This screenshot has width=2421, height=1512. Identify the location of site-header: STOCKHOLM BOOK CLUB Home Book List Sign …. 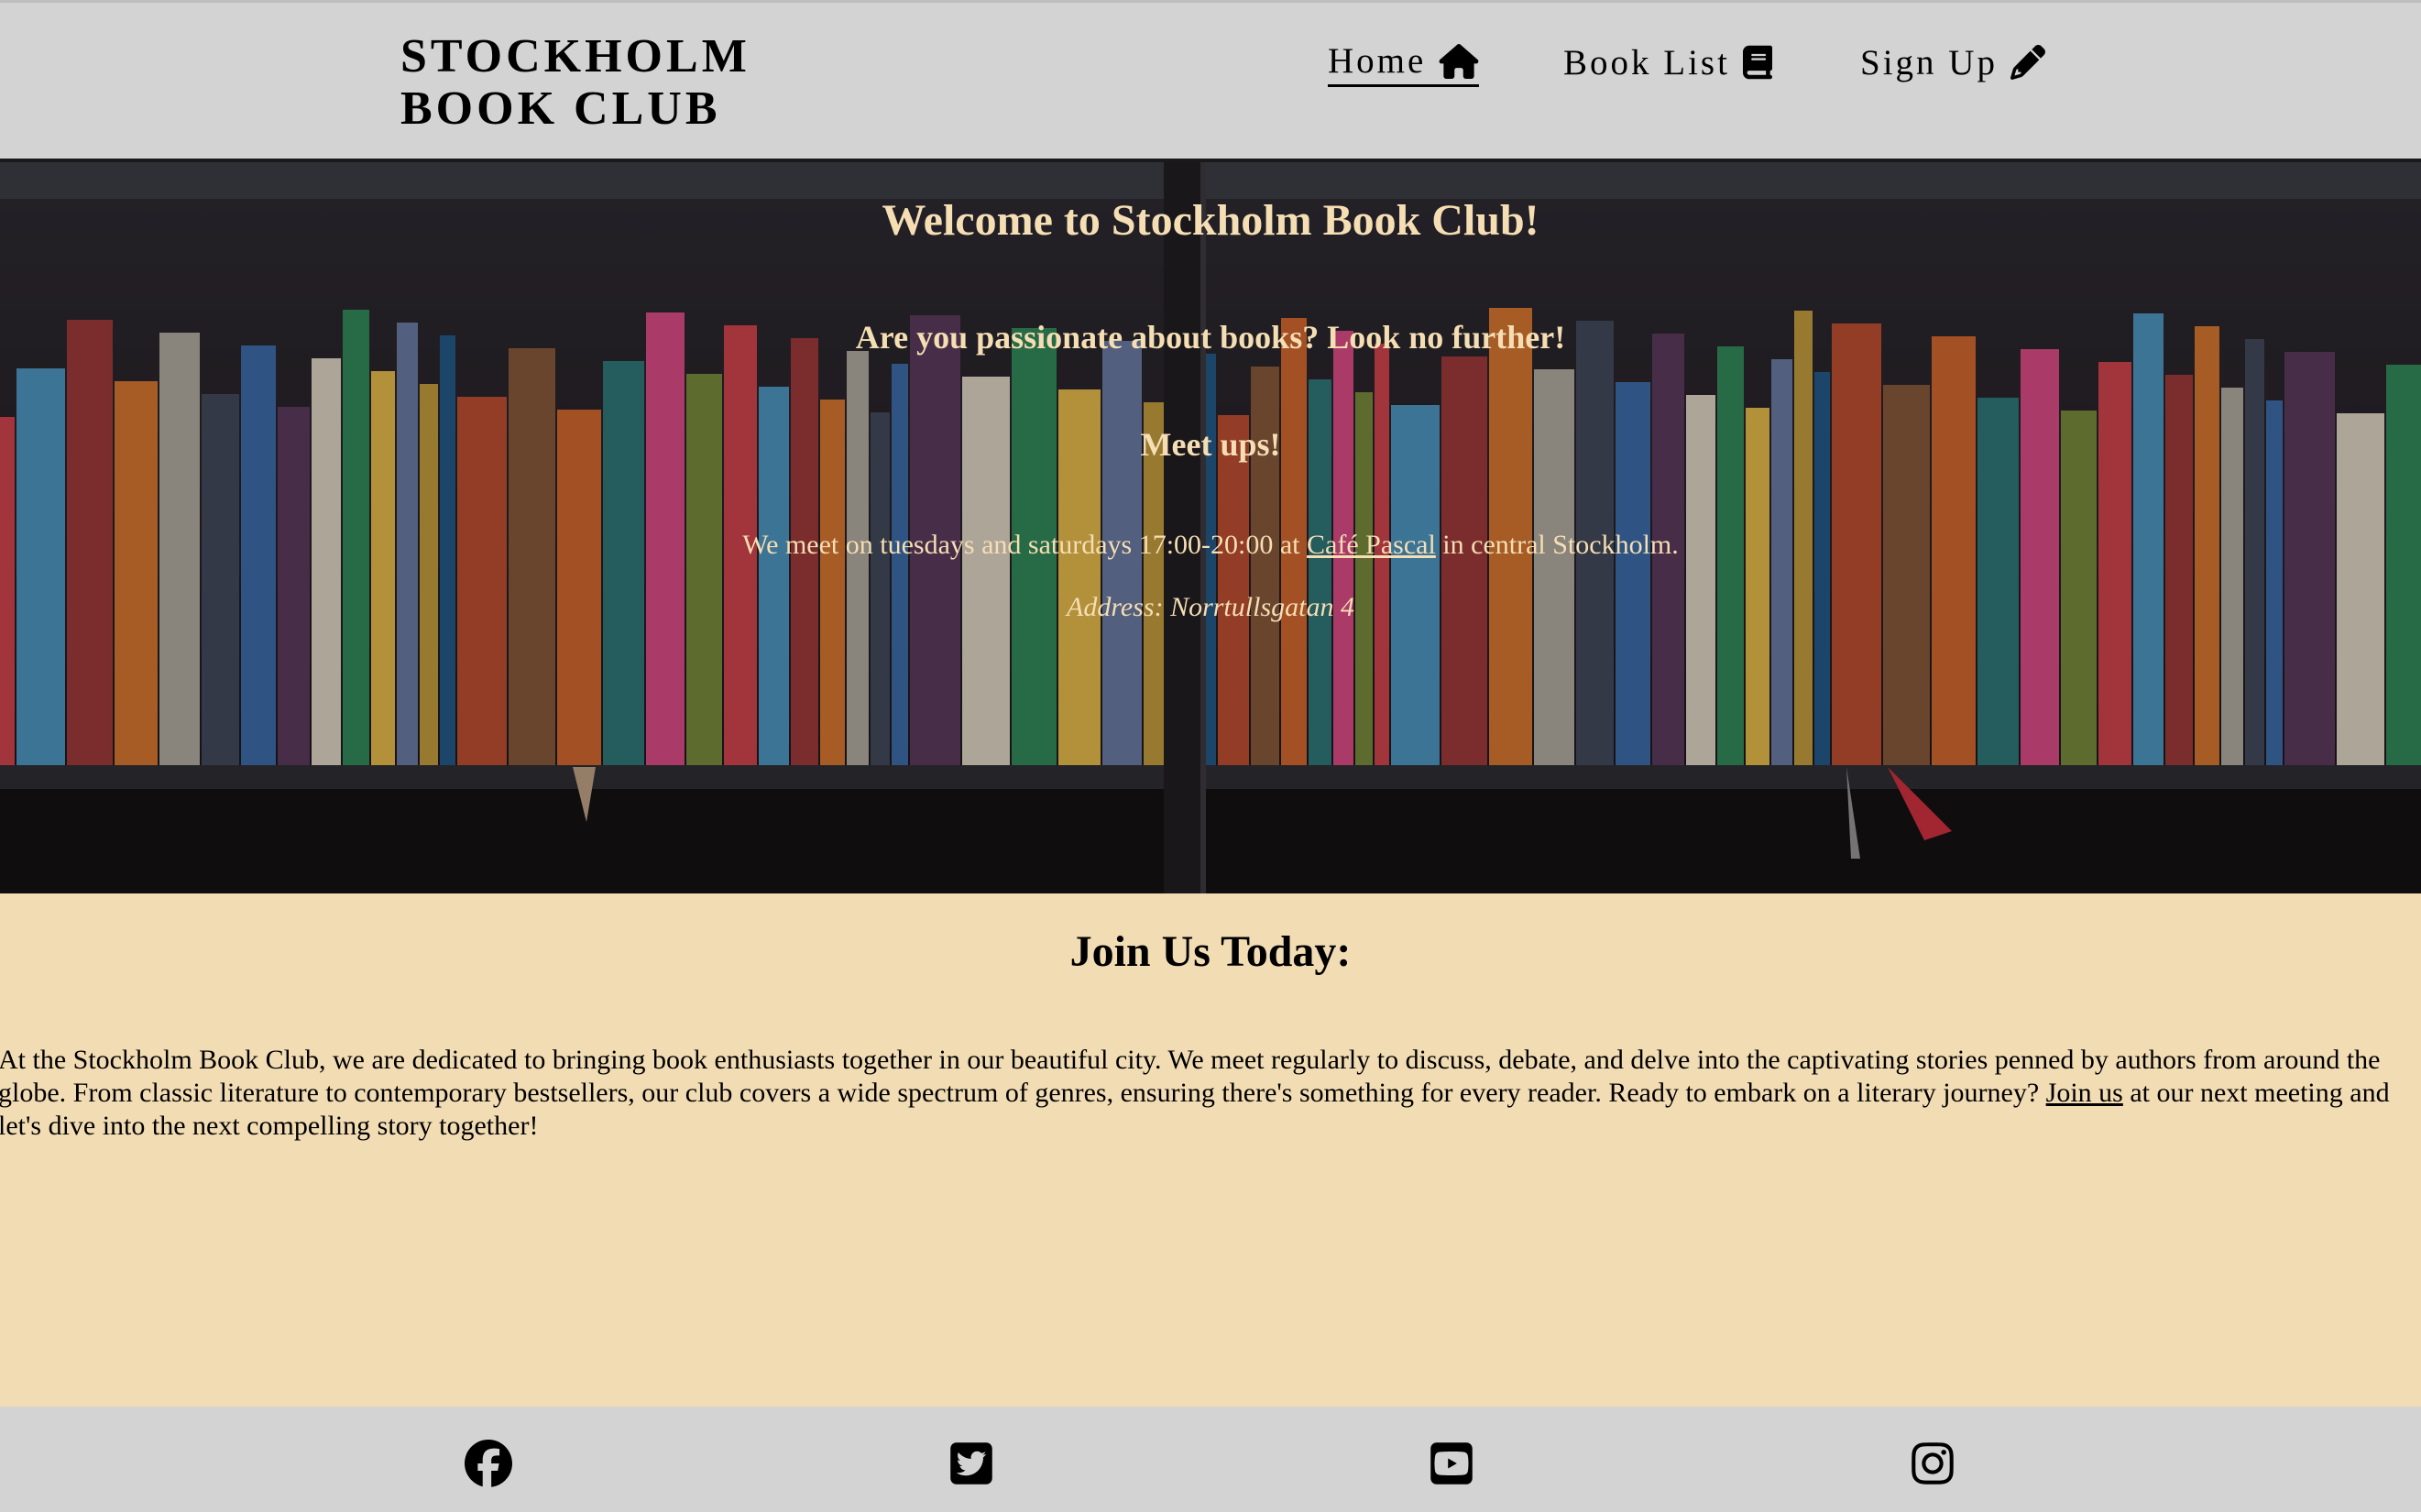
(1210, 81).